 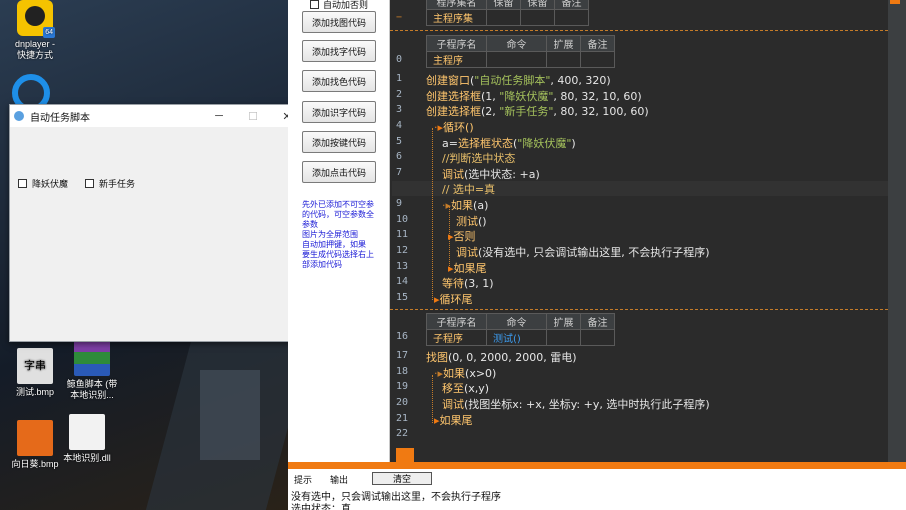 What do you see at coordinates (157, 116) in the screenshot?
I see `window-titlebar: 自动任务脚本 ─ ☐ ✕` at bounding box center [157, 116].